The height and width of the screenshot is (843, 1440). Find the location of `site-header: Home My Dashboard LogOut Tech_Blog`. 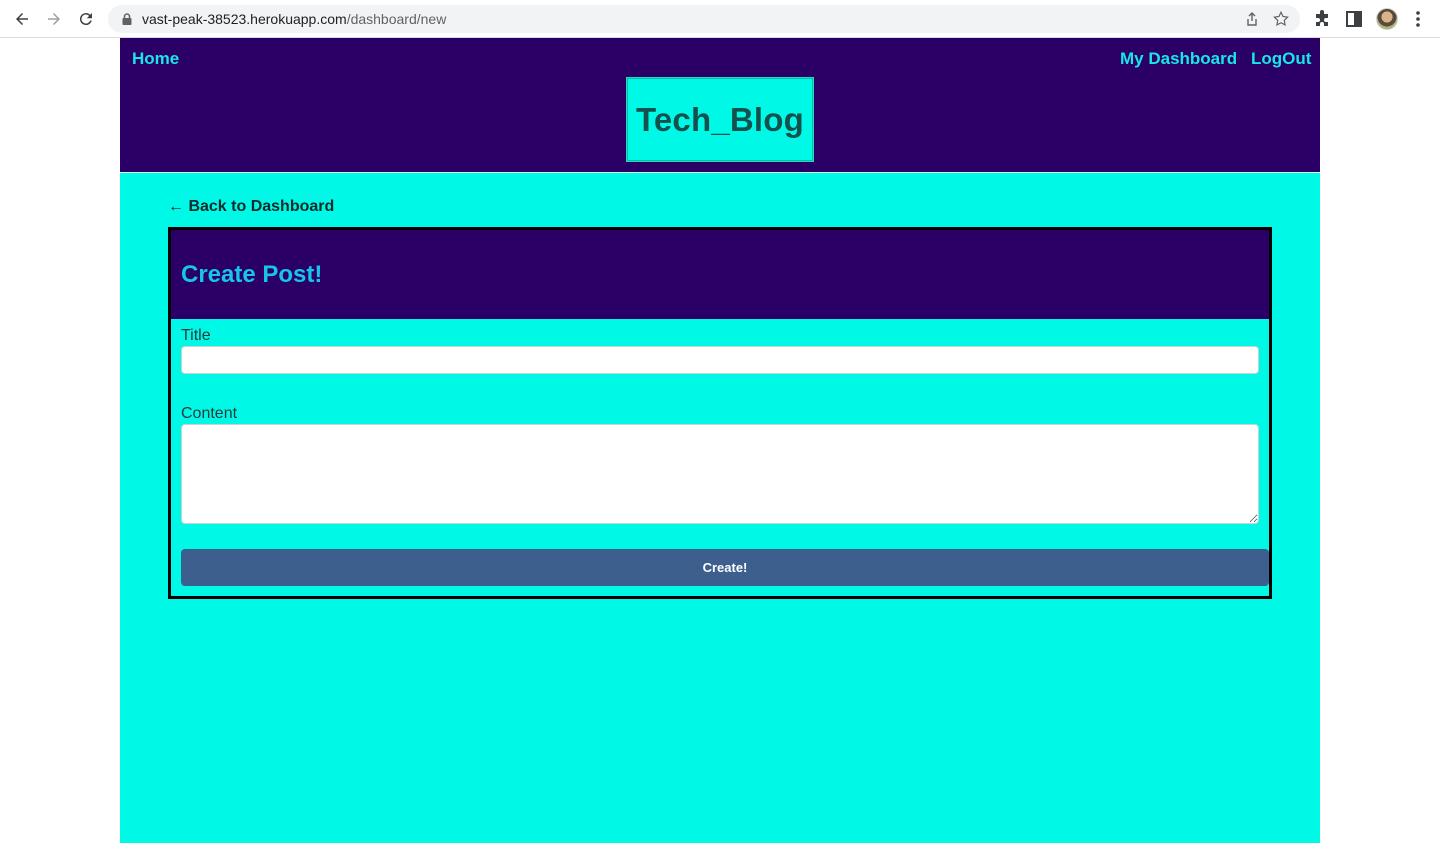

site-header: Home My Dashboard LogOut Tech_Blog is located at coordinates (720, 105).